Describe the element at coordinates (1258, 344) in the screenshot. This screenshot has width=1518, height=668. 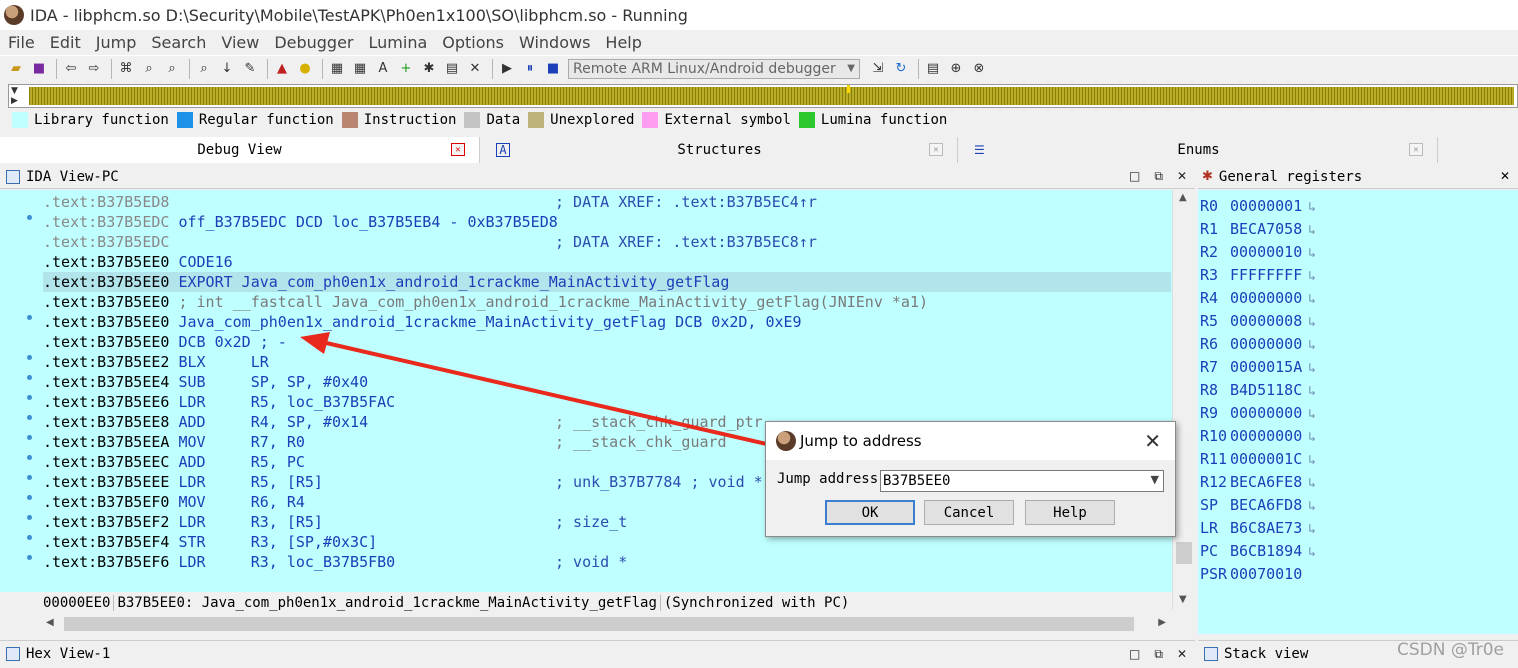
I see `register-row: R6 00000000 ↳` at that location.